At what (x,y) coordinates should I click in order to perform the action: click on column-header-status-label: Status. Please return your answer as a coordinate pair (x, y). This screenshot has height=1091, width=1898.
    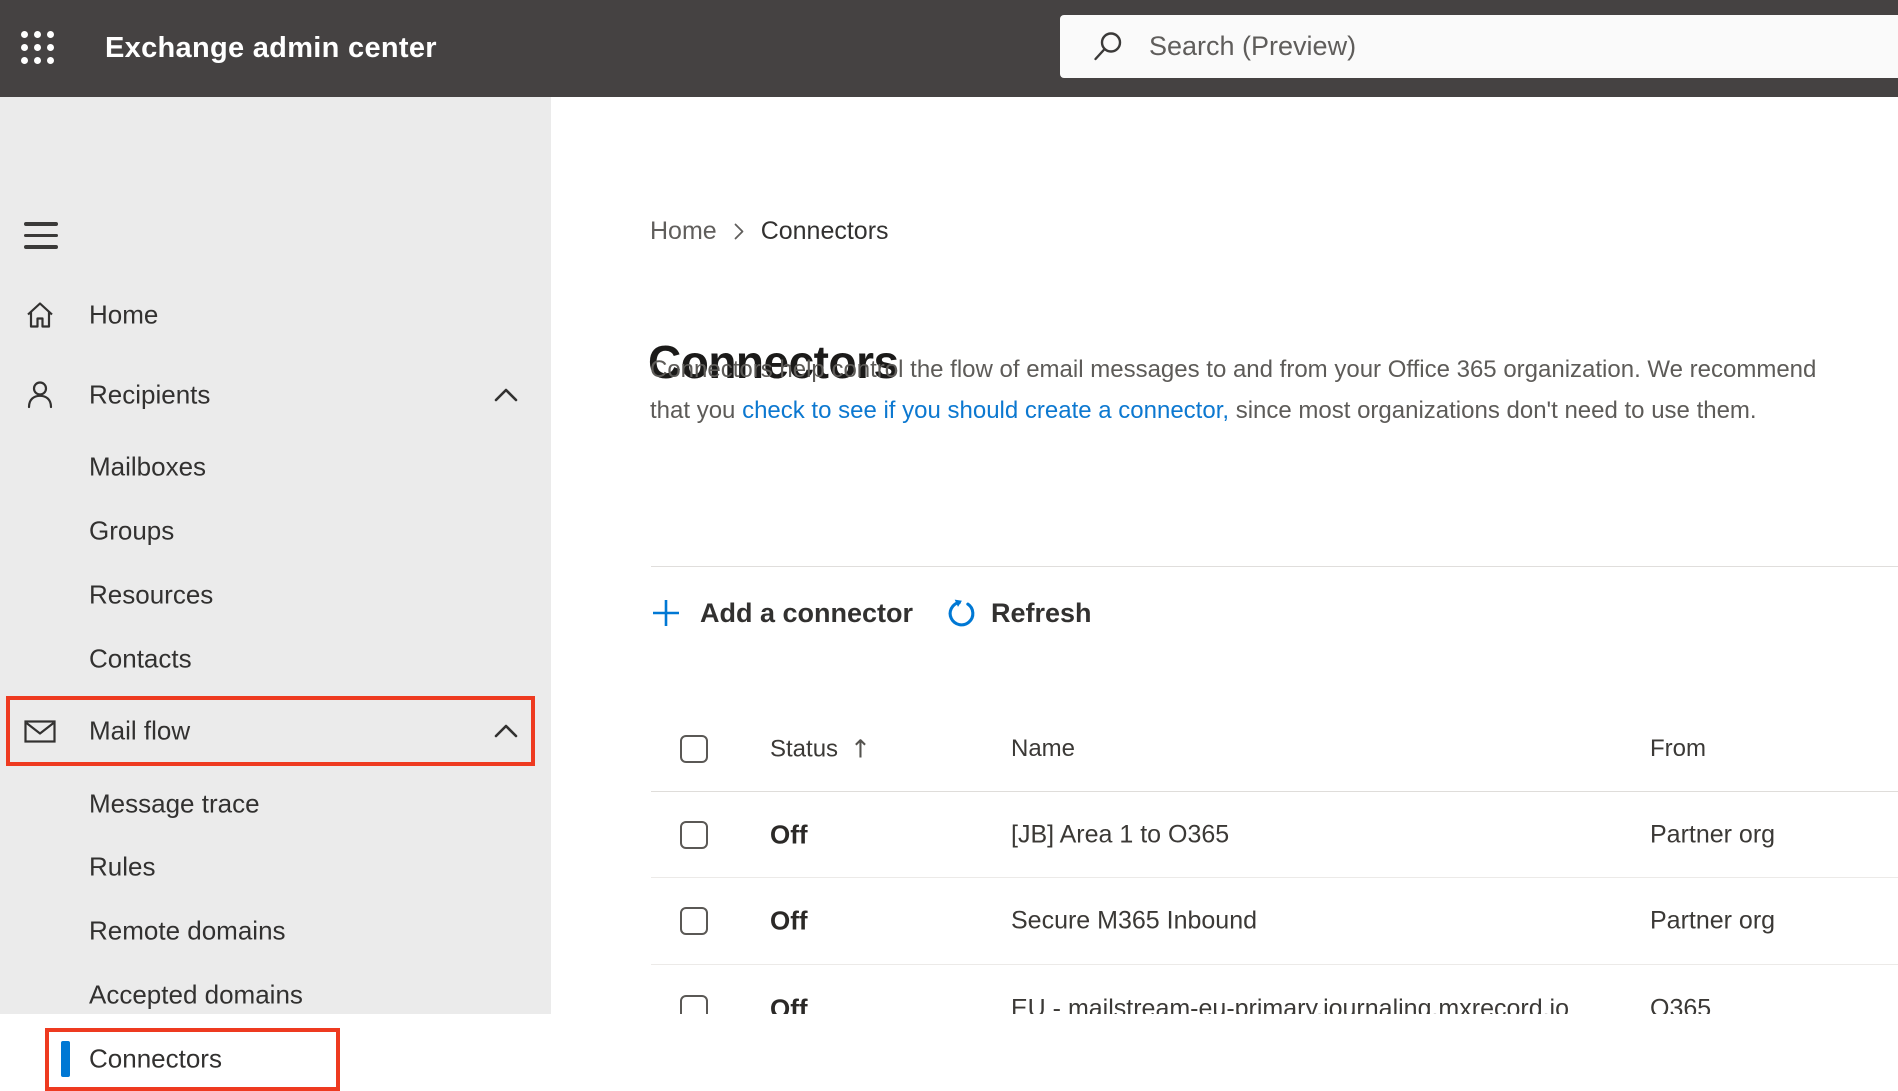
    Looking at the image, I should click on (804, 748).